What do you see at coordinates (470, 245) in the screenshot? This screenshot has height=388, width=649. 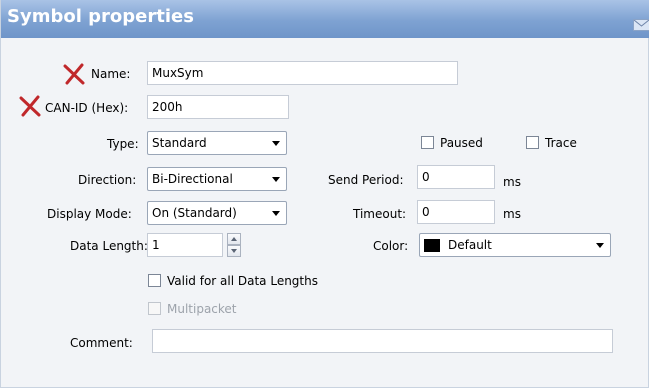 I see `color-select-value: Default` at bounding box center [470, 245].